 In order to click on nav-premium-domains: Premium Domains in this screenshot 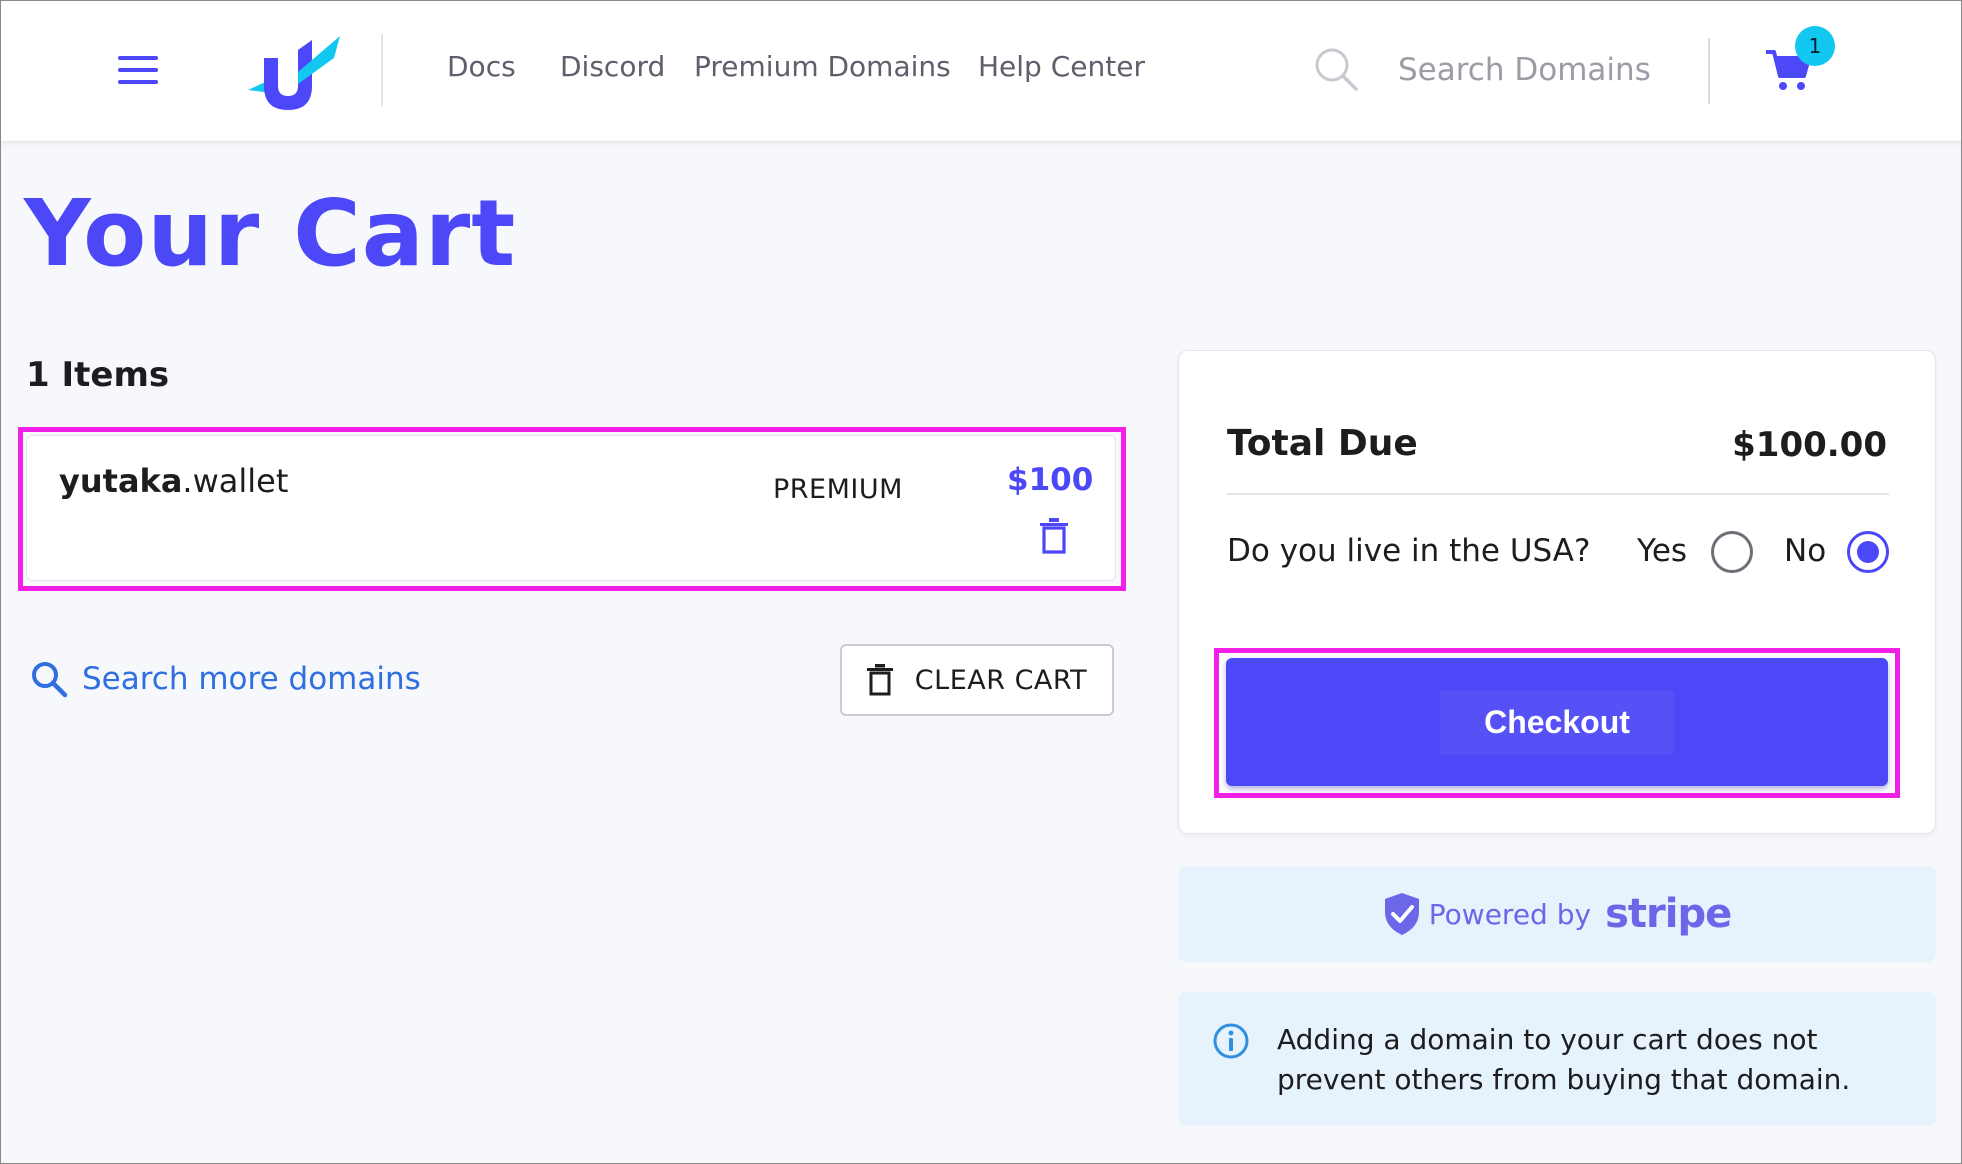, I will do `click(822, 66)`.